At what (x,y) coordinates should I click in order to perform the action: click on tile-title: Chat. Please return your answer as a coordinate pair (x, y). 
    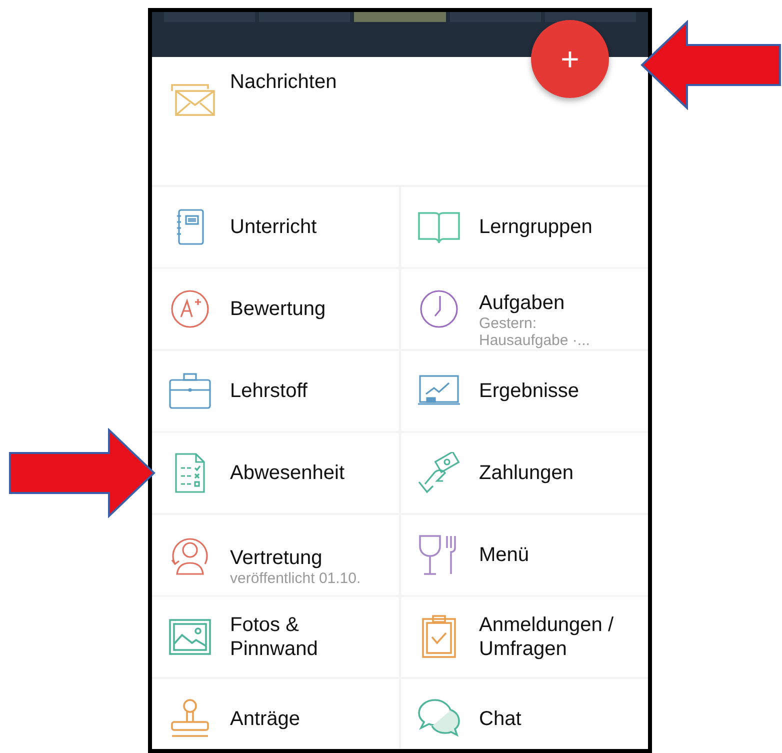
    Looking at the image, I should click on (500, 719).